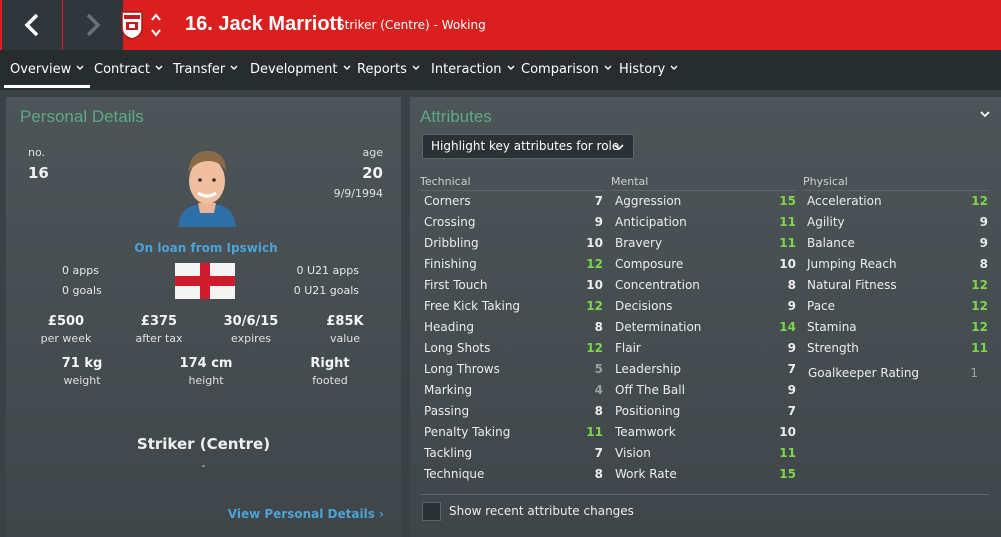 Image resolution: width=1001 pixels, height=537 pixels. I want to click on apps-count: 0 apps, so click(80, 270).